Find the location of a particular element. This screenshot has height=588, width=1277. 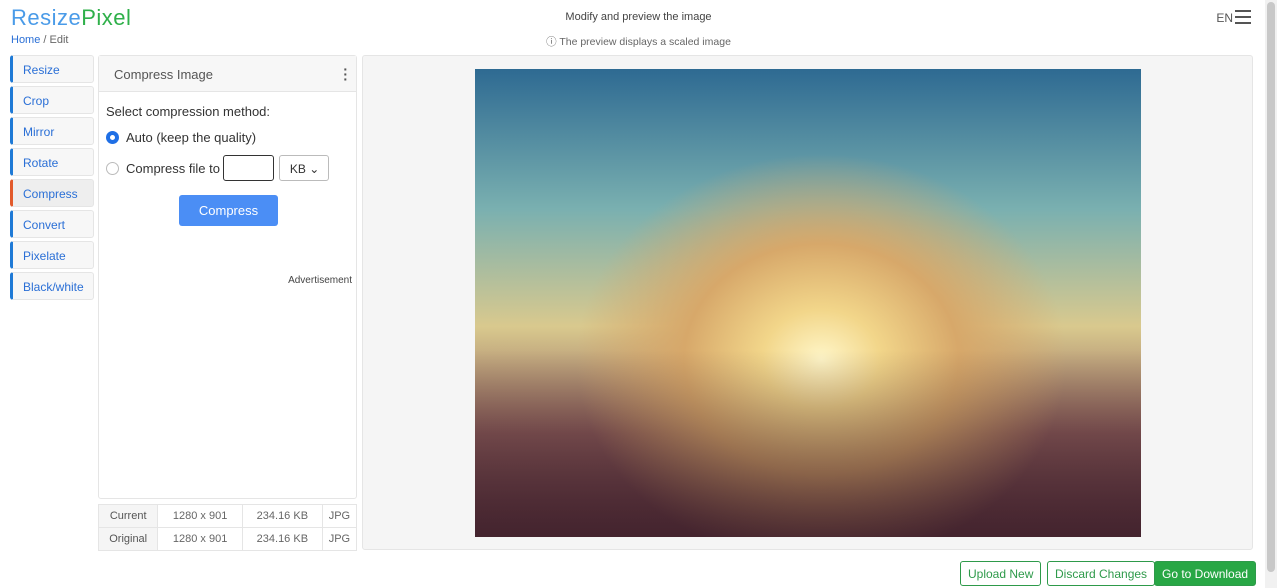

language-selector: EN is located at coordinates (1224, 18).